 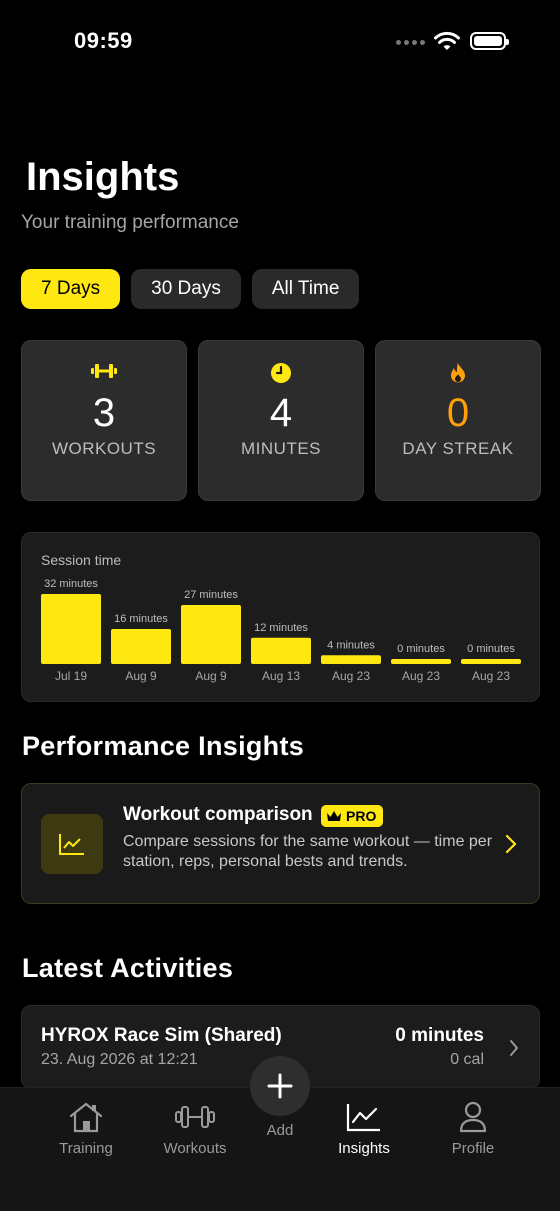 What do you see at coordinates (281, 628) in the screenshot?
I see `chart-value-label: 12 minutes` at bounding box center [281, 628].